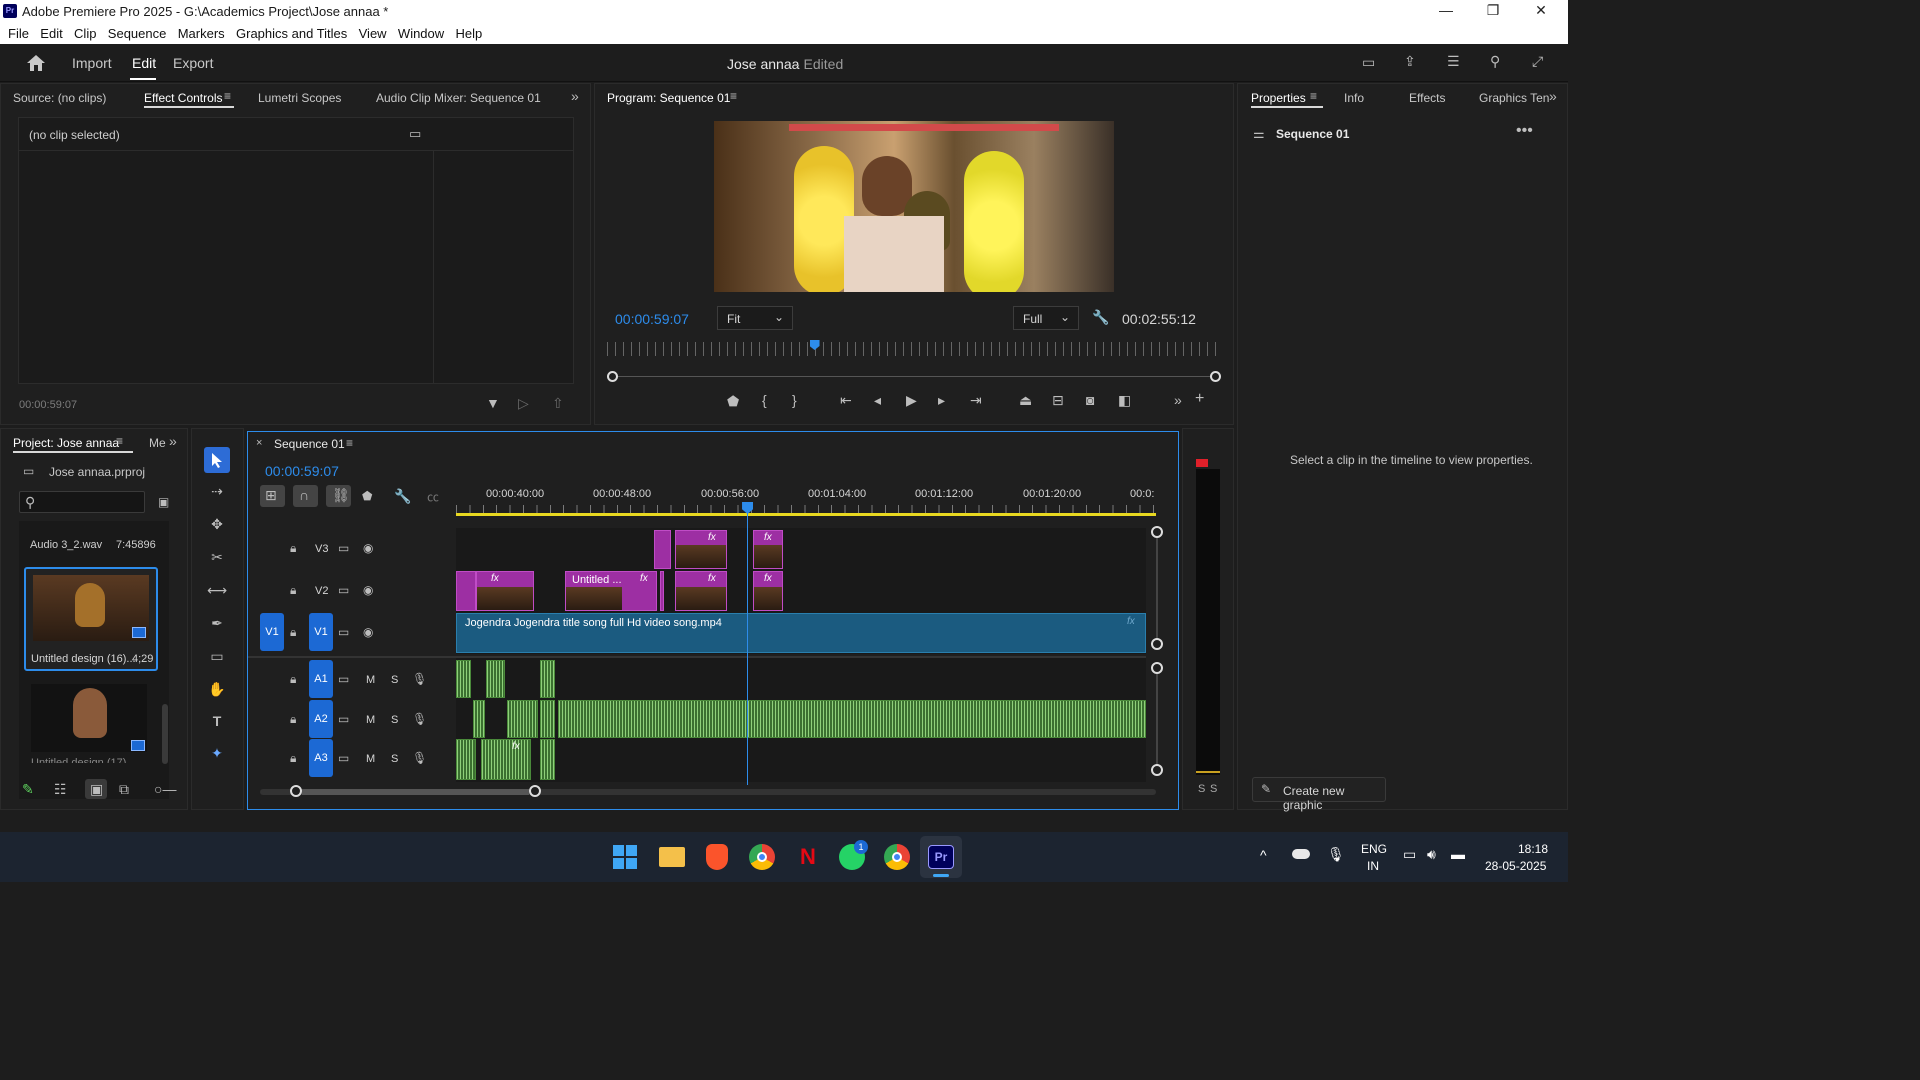  Describe the element at coordinates (1058, 400) in the screenshot. I see `extract-icon: ⊟` at that location.